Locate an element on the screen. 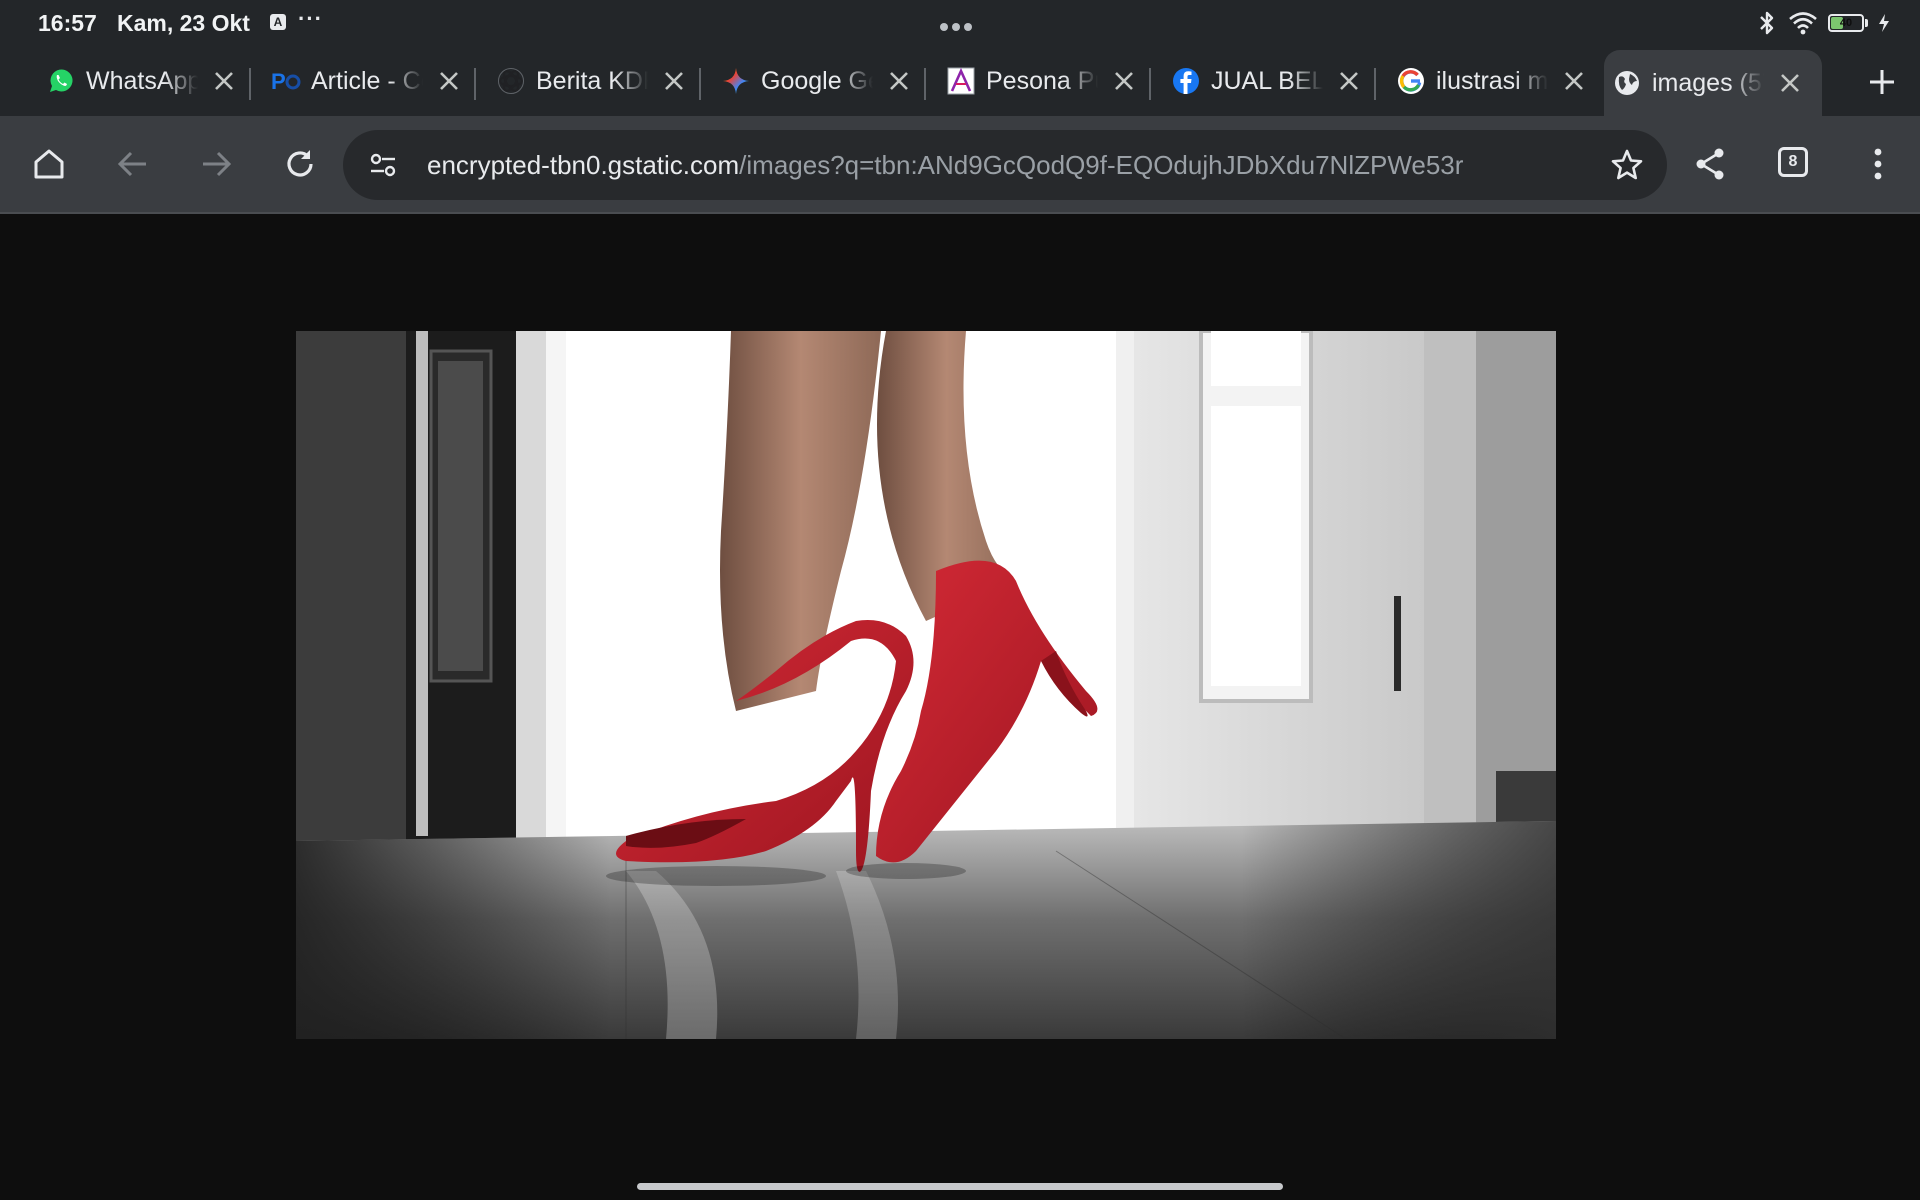 This screenshot has height=1200, width=1920. tab-ilustrasi: ilustrasi m is located at coordinates (1500, 81).